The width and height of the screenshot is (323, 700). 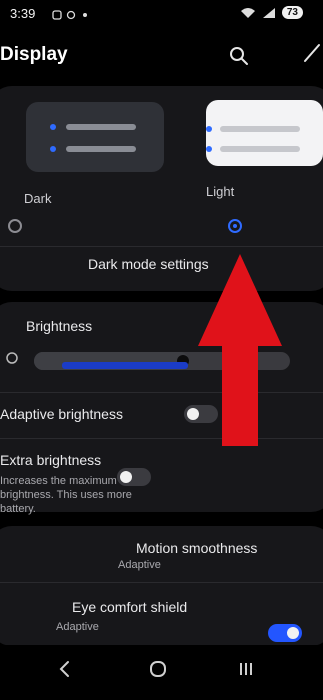 What do you see at coordinates (129, 607) in the screenshot?
I see `eye-comfort-label: Eye comfort shield` at bounding box center [129, 607].